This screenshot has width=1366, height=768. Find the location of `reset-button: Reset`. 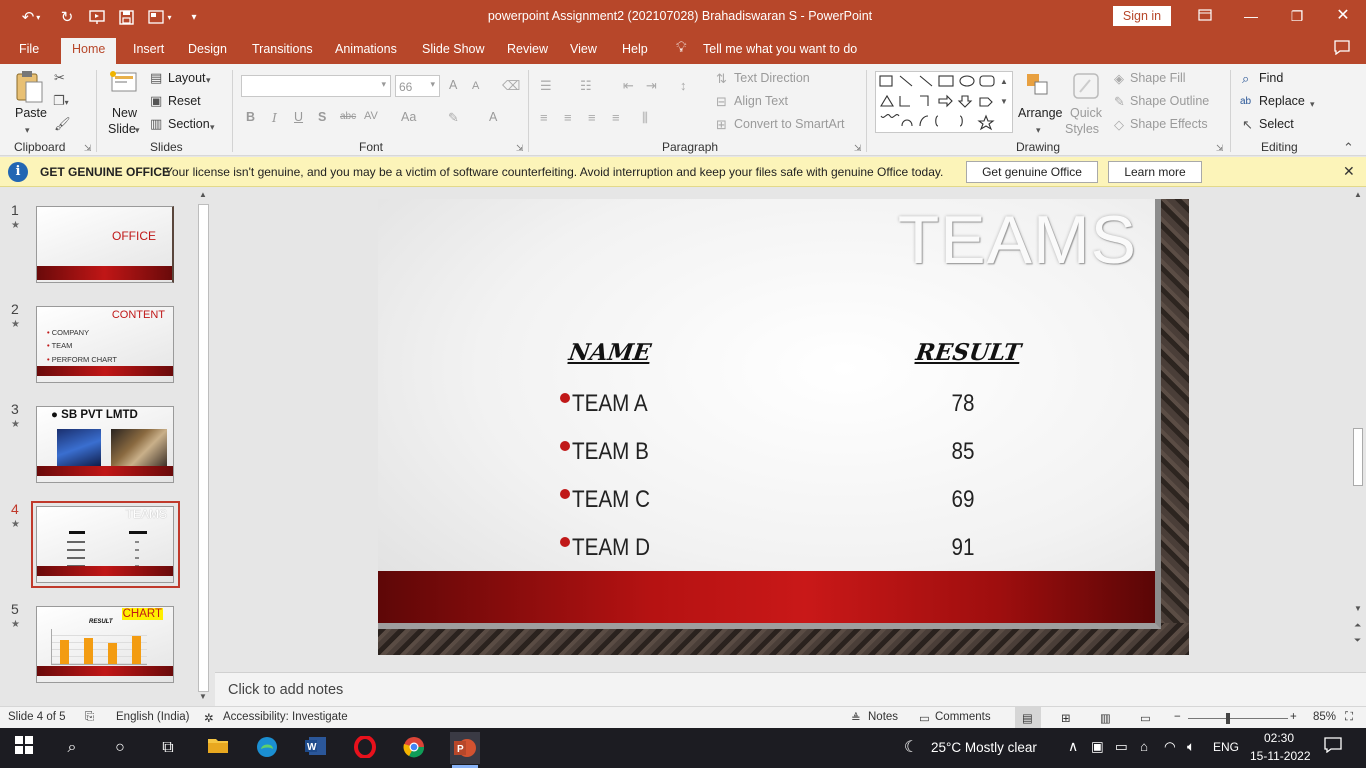

reset-button: Reset is located at coordinates (184, 101).